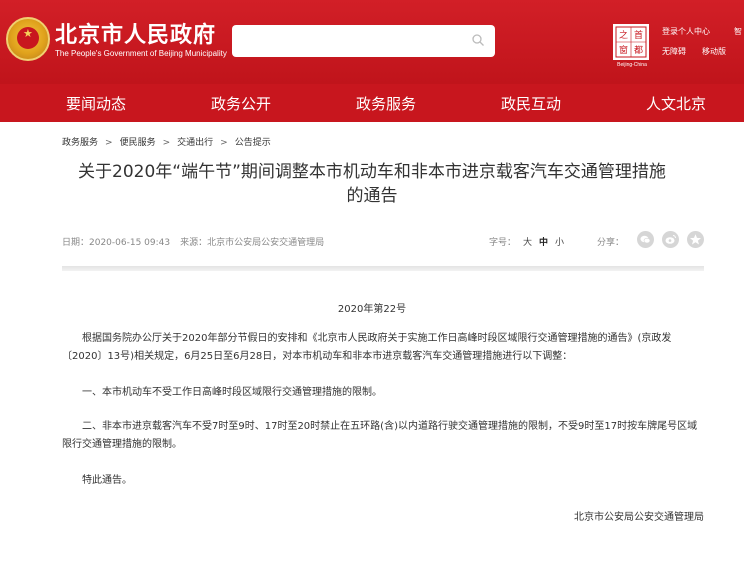 The height and width of the screenshot is (577, 744). Describe the element at coordinates (559, 243) in the screenshot. I see `font-size-small: 小` at that location.